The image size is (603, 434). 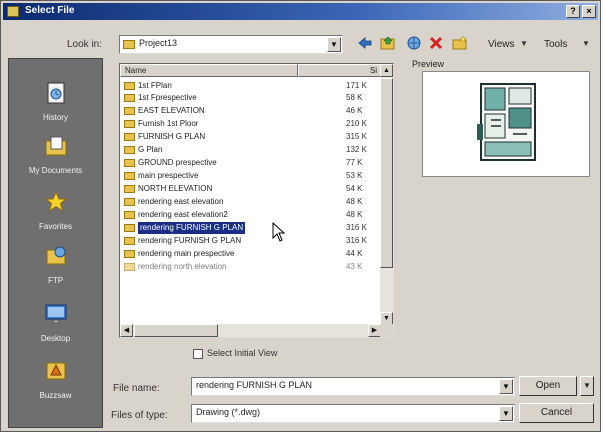 What do you see at coordinates (158, 43) in the screenshot?
I see `look-in-value: Project13` at bounding box center [158, 43].